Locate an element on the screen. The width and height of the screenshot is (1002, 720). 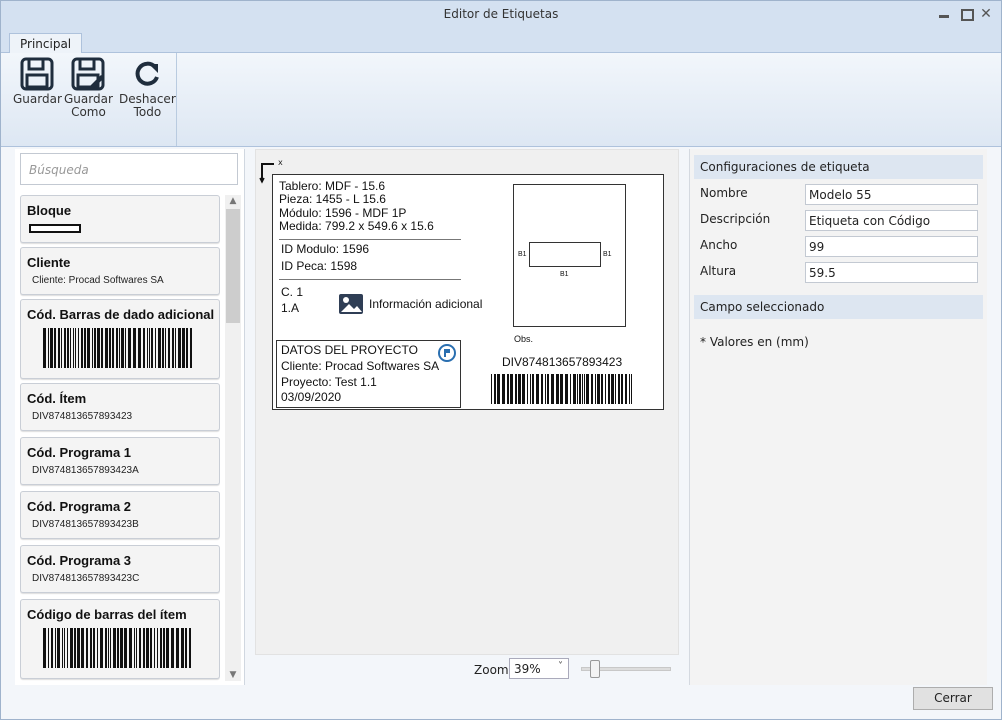
ancho-input: 99 is located at coordinates (891, 246).